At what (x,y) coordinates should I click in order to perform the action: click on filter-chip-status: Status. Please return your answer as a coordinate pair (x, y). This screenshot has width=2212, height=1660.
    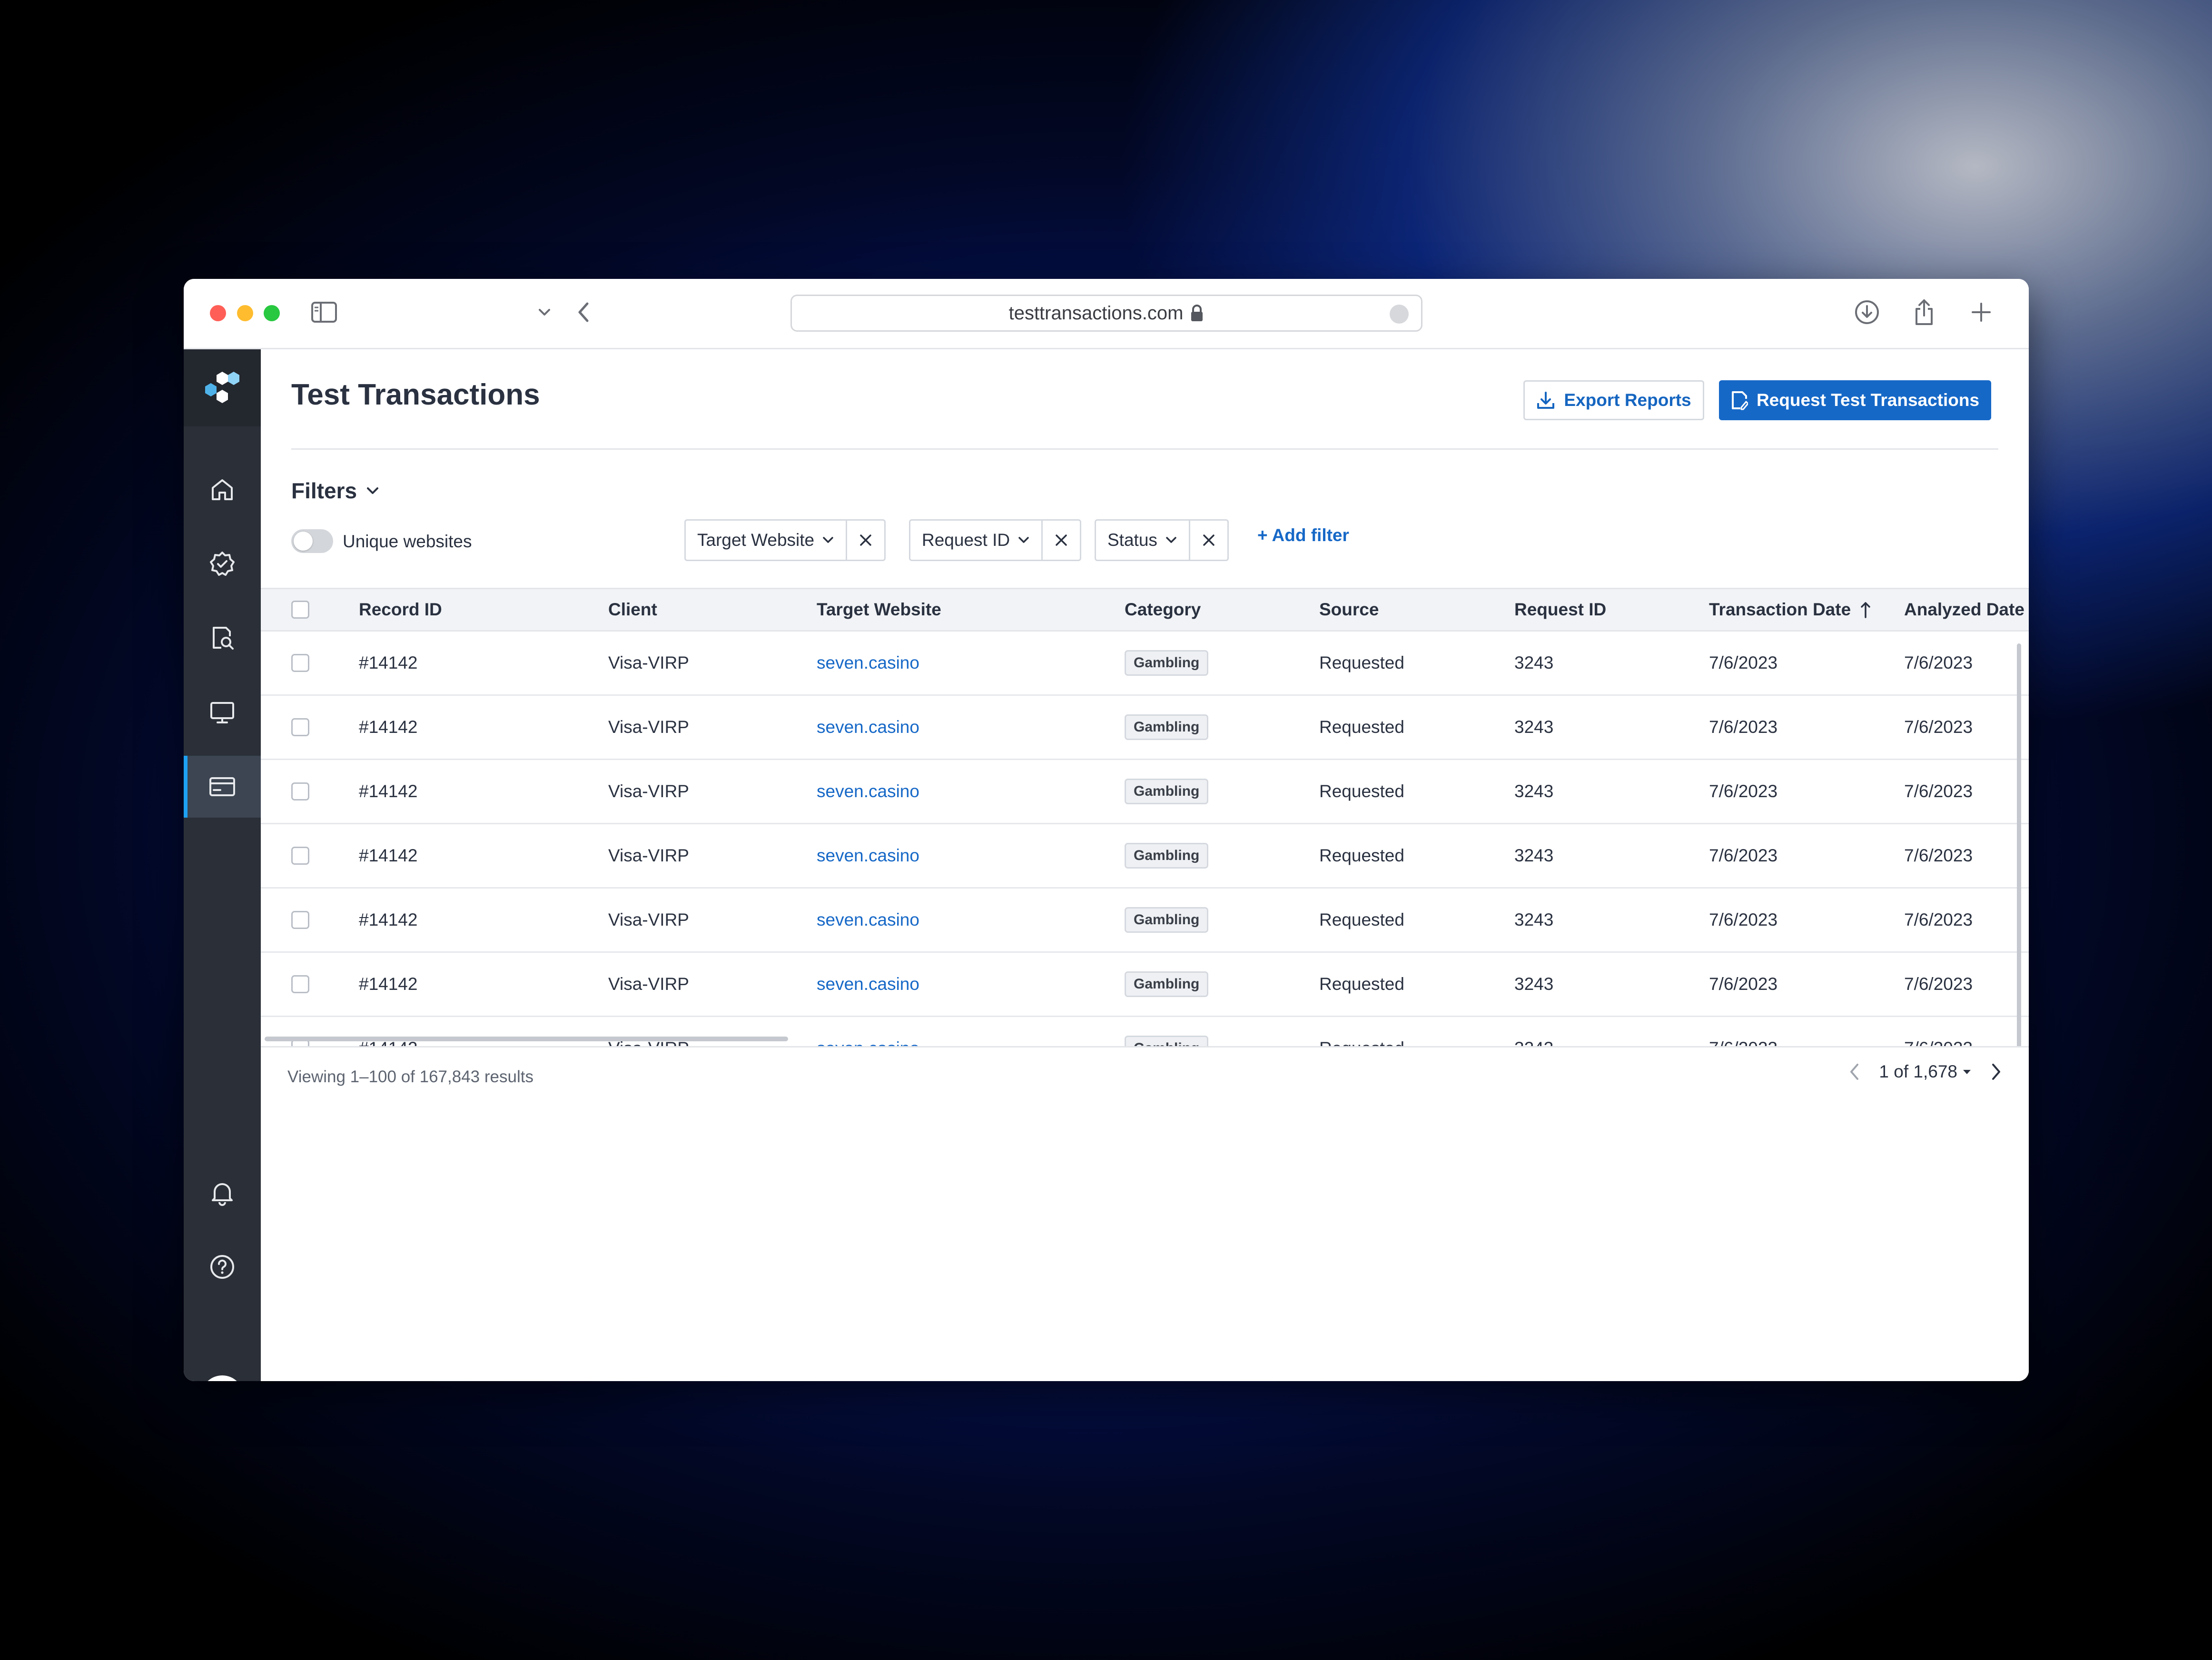
    Looking at the image, I should click on (1162, 540).